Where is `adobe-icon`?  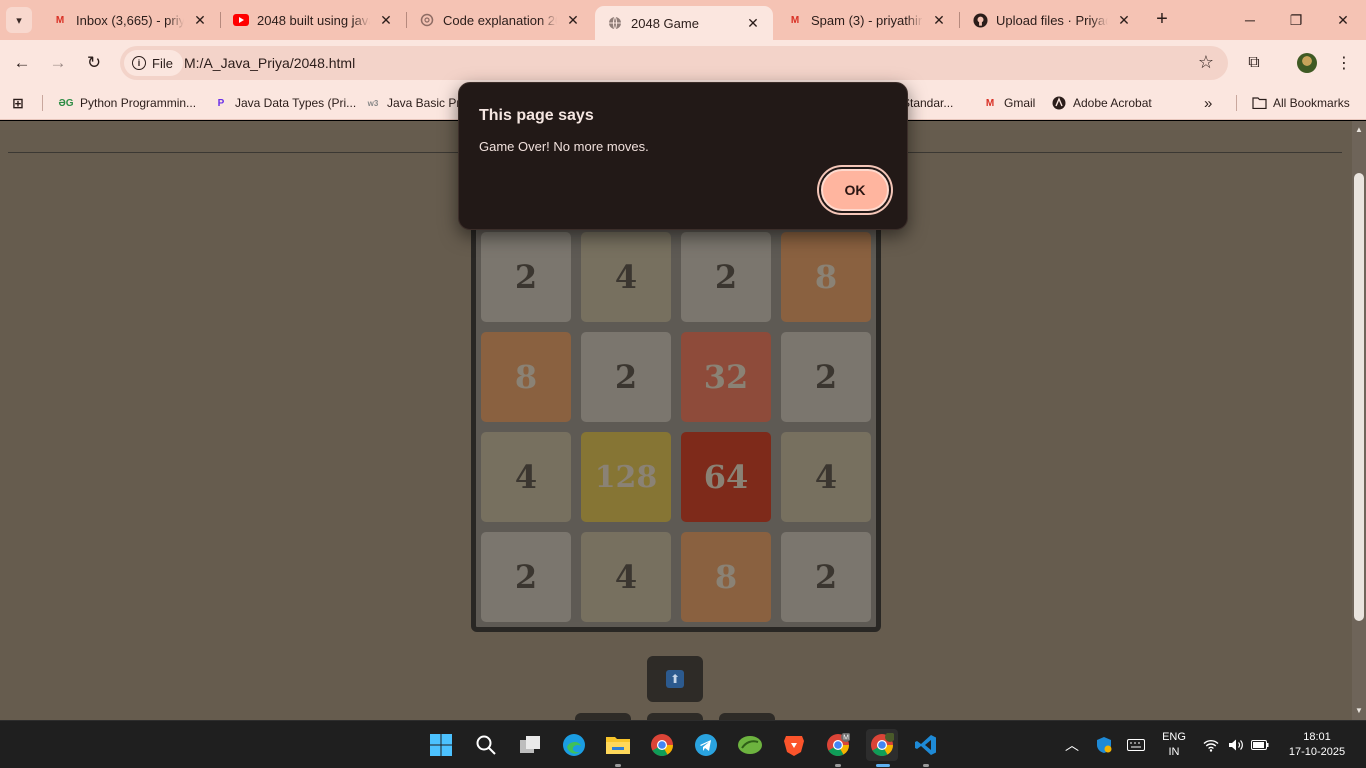
adobe-icon is located at coordinates (1059, 103).